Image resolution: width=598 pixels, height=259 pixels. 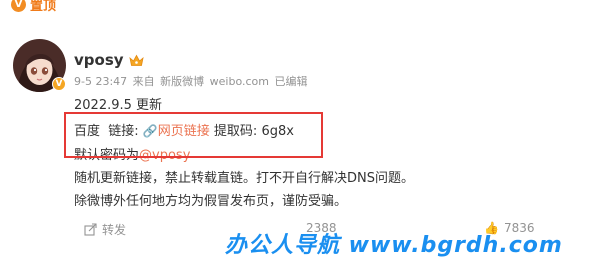 I want to click on pinned-text: 置顶, so click(x=43, y=7).